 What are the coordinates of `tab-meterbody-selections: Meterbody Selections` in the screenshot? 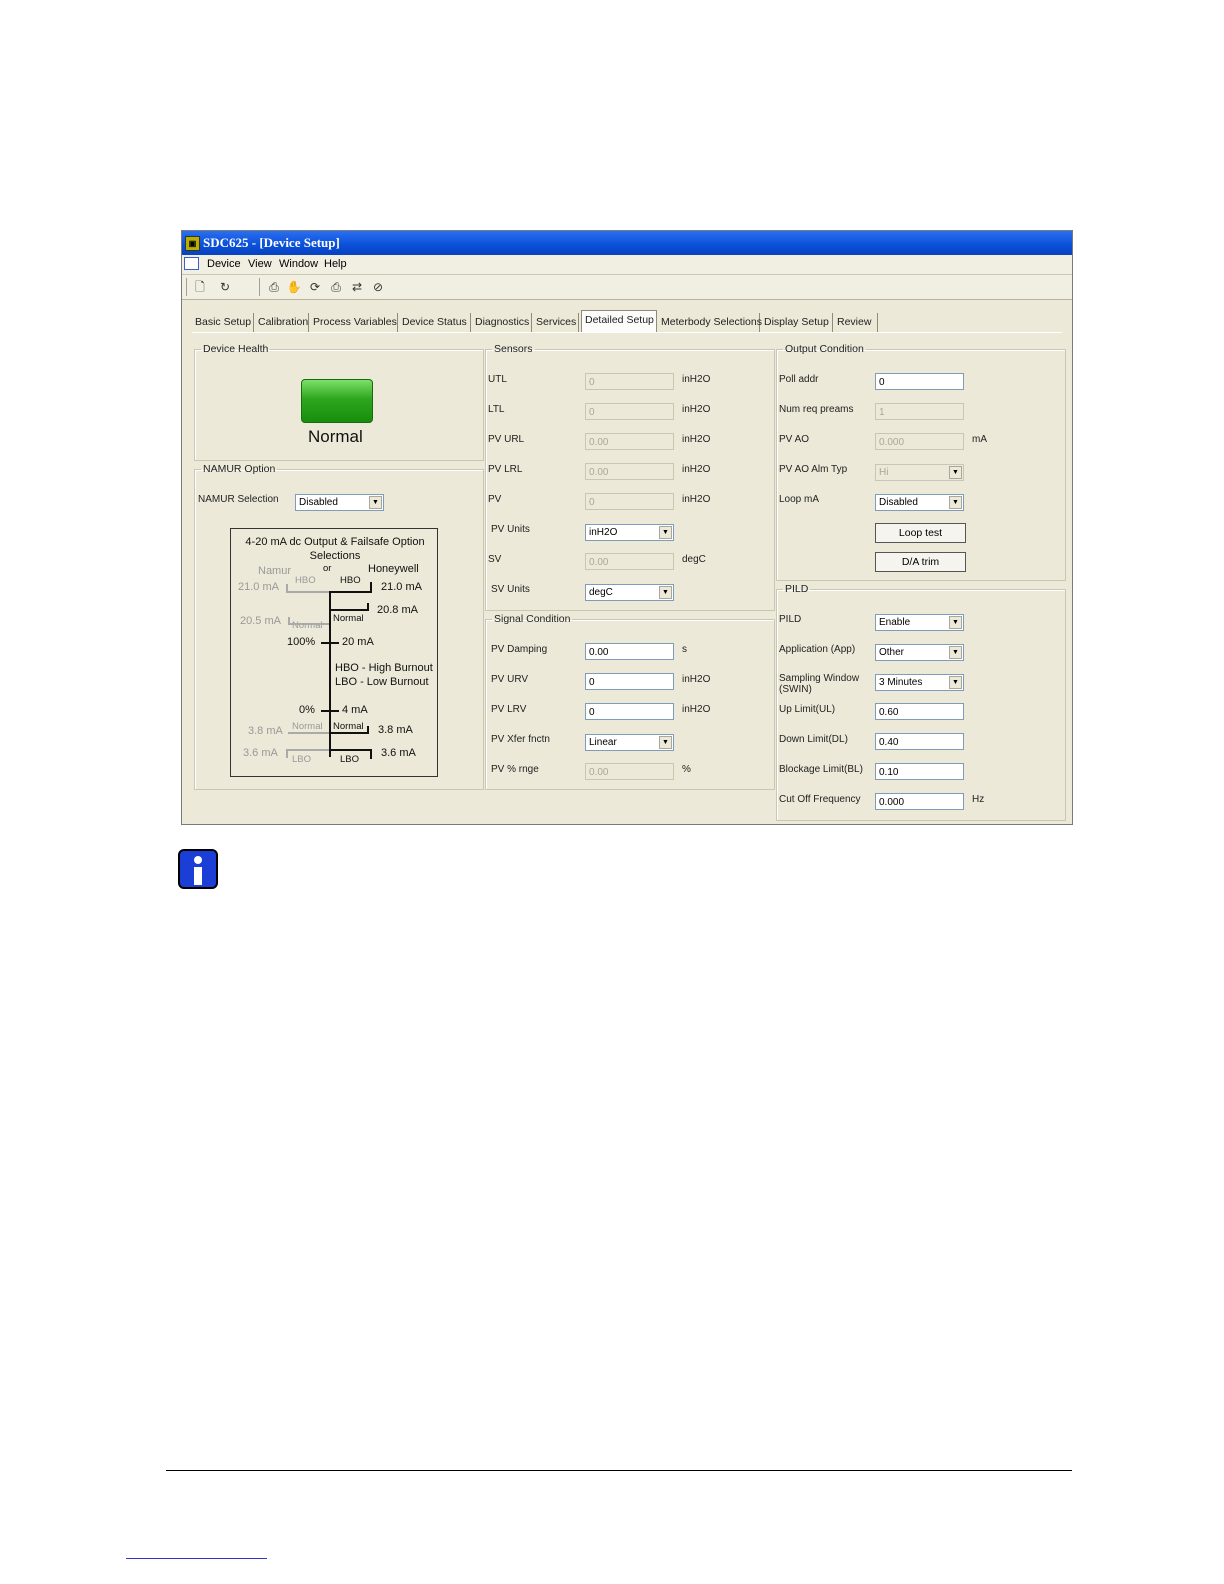 It's located at (710, 322).